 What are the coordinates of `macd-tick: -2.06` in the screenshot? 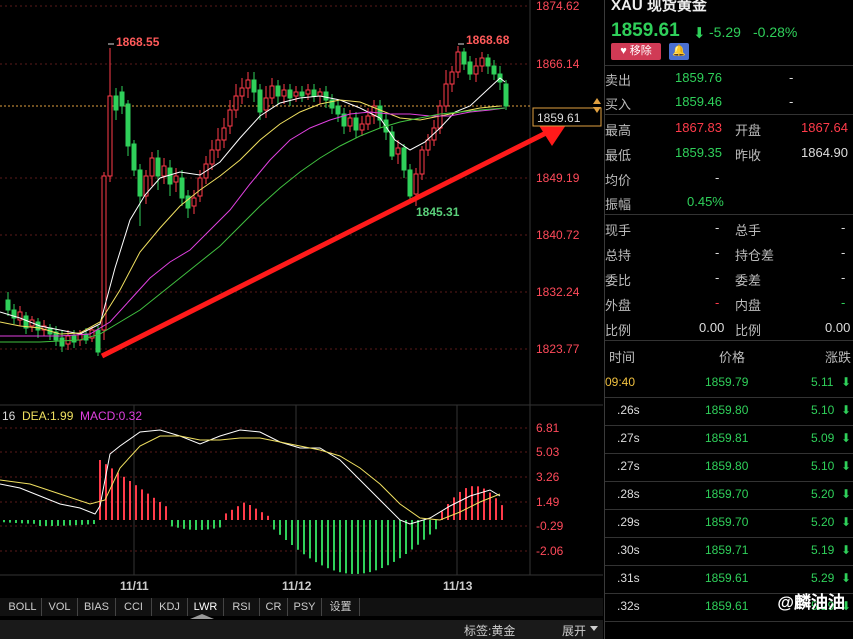 It's located at (550, 551).